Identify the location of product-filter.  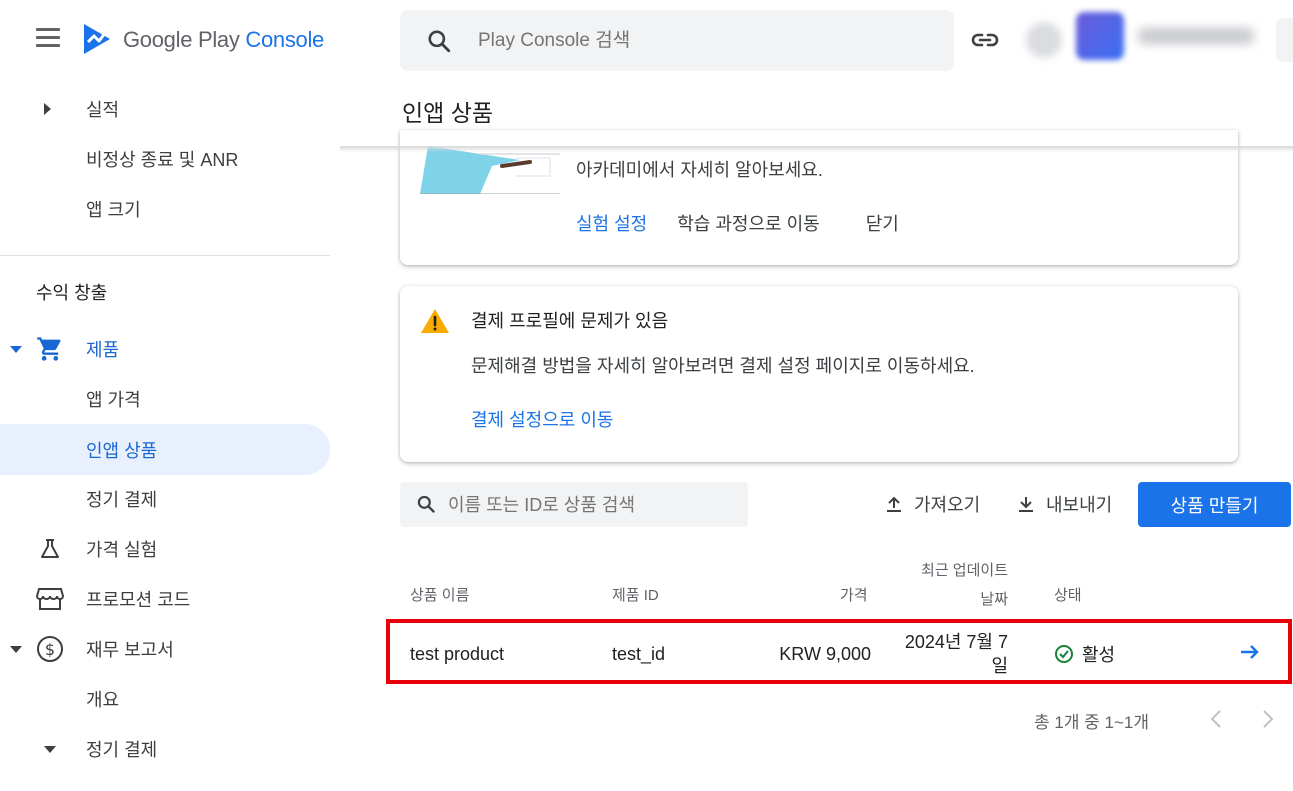
(574, 504).